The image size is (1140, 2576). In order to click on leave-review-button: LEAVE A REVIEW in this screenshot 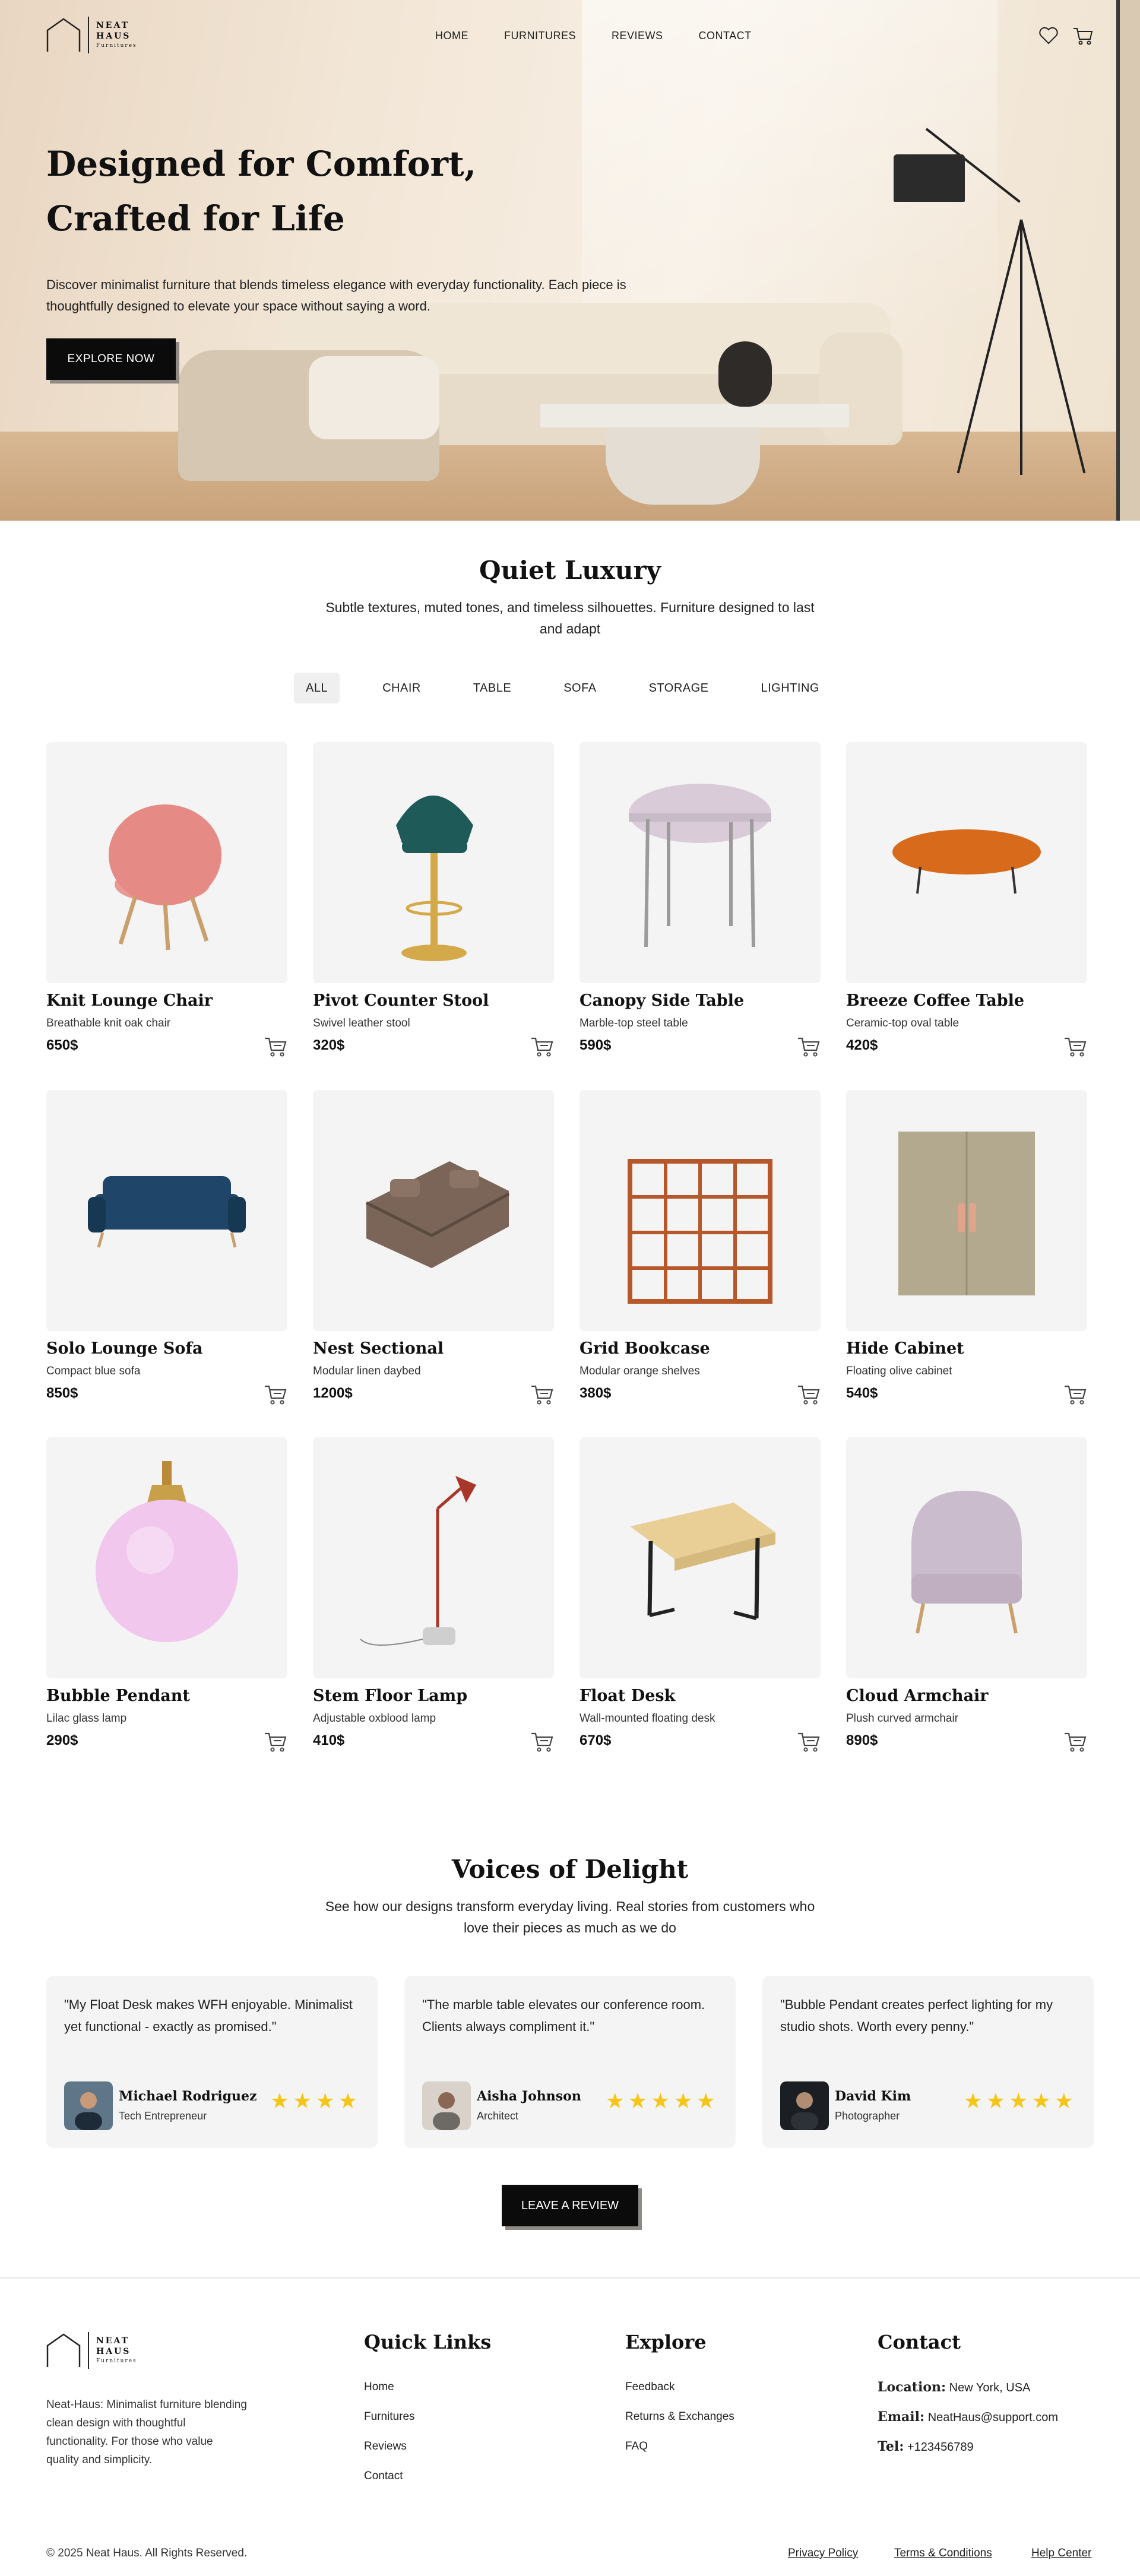, I will do `click(570, 2206)`.